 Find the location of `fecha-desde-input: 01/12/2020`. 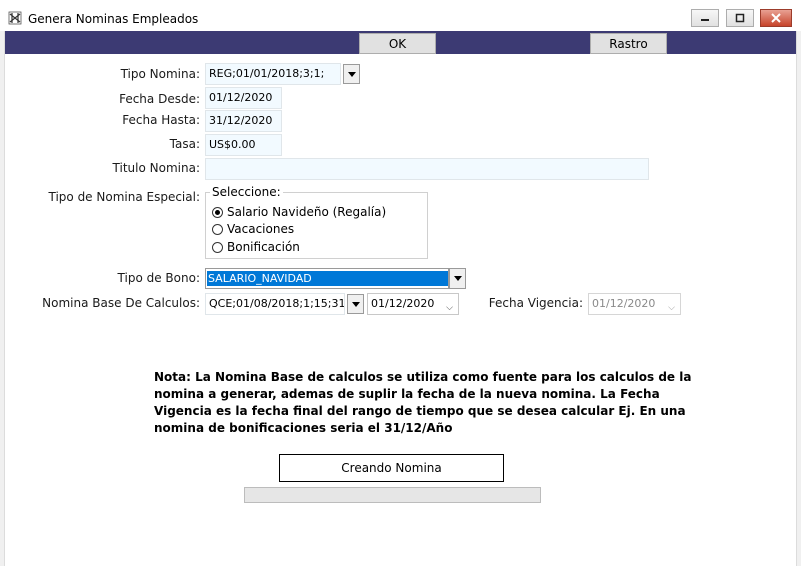

fecha-desde-input: 01/12/2020 is located at coordinates (243, 98).